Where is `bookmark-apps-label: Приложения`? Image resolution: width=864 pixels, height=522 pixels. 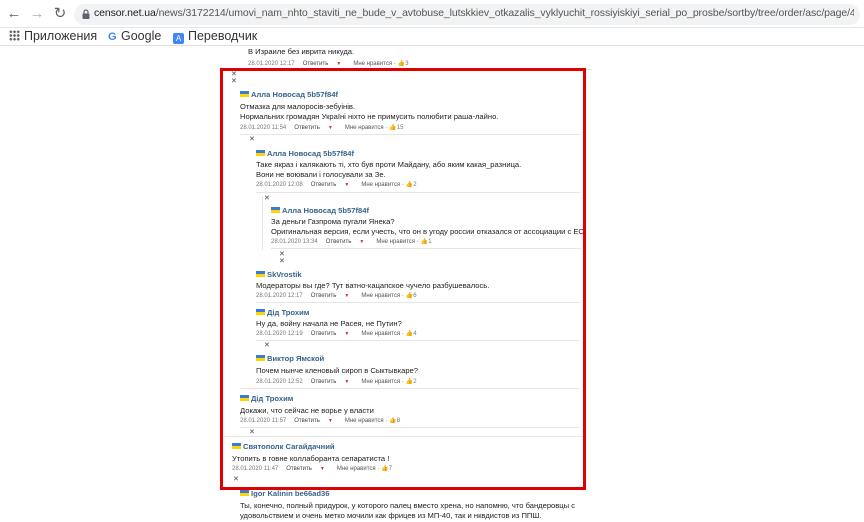
bookmark-apps-label: Приложения is located at coordinates (61, 36).